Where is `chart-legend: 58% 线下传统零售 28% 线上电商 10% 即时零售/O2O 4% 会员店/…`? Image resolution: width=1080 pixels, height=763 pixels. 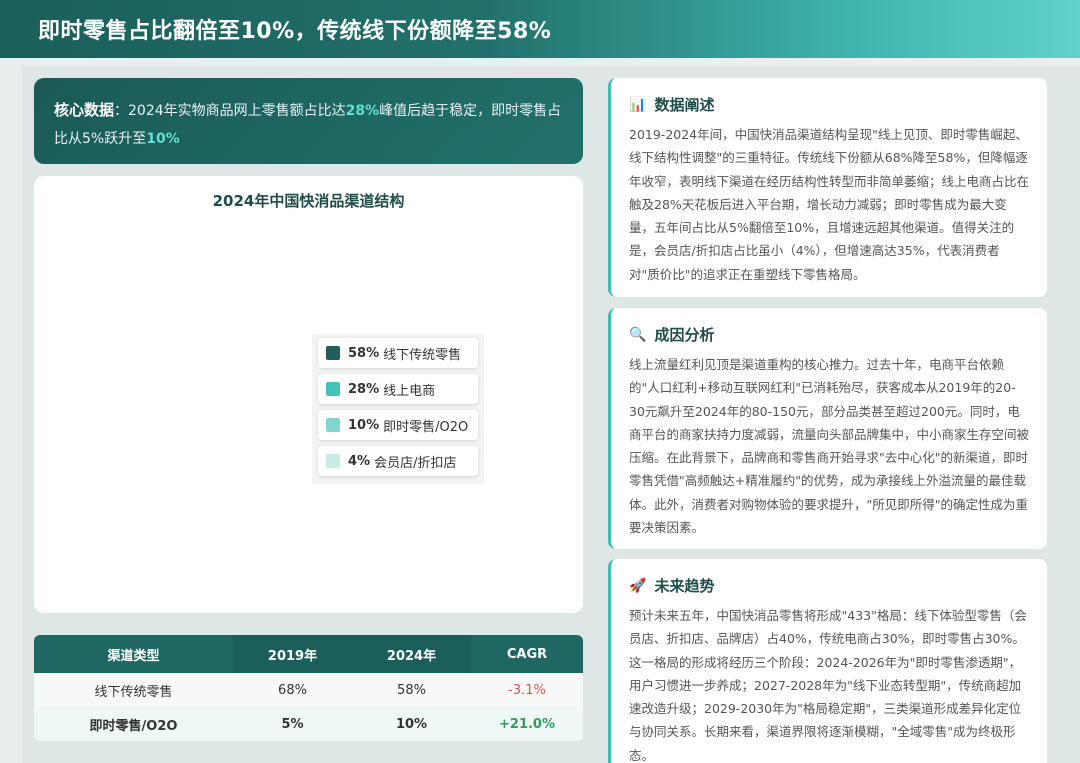
chart-legend: 58% 线下传统零售 28% 线上电商 10% 即时零售/O2O 4% 会员店/… is located at coordinates (398, 409).